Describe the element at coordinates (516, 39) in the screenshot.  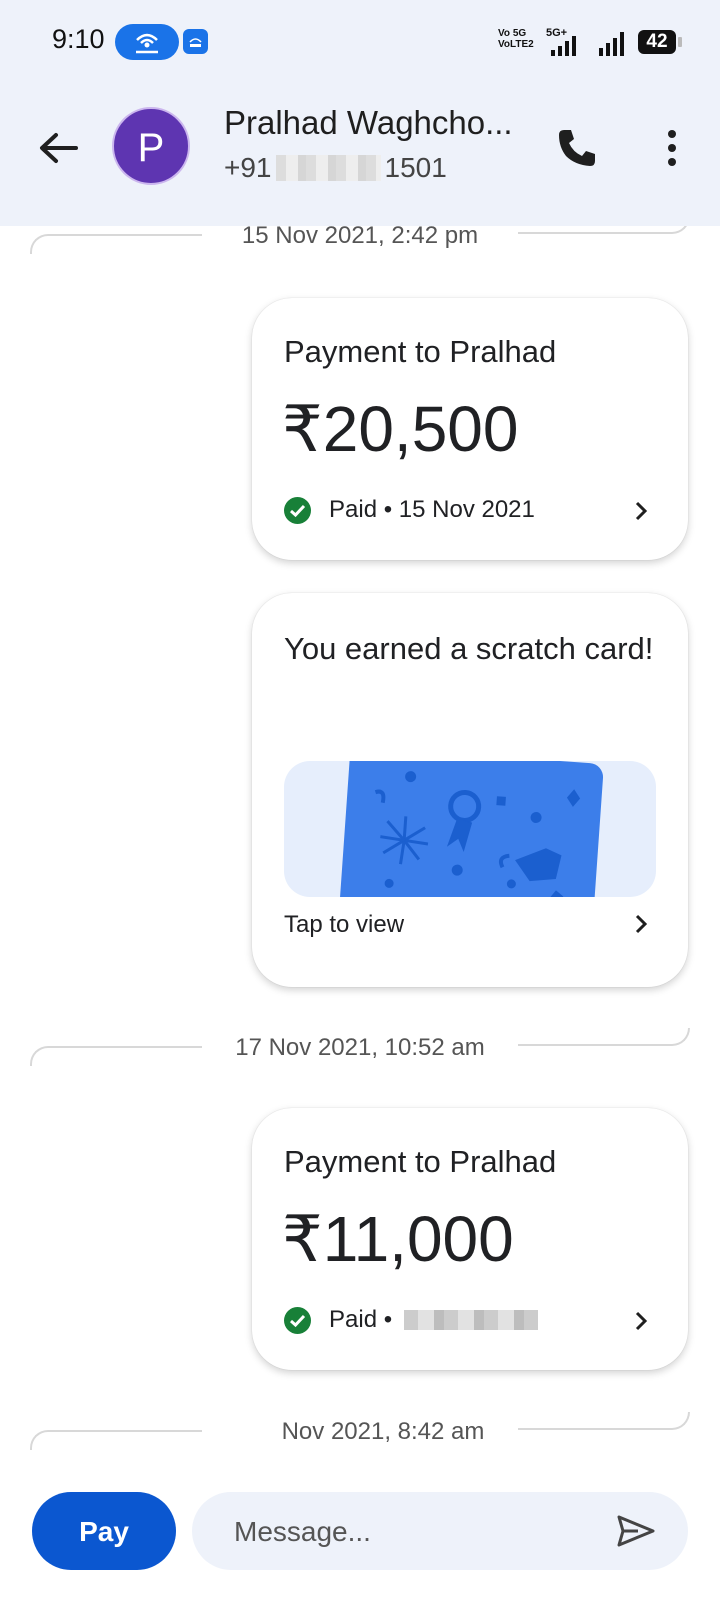
I see `volte-indicator: Vo 5G VoLTE2` at that location.